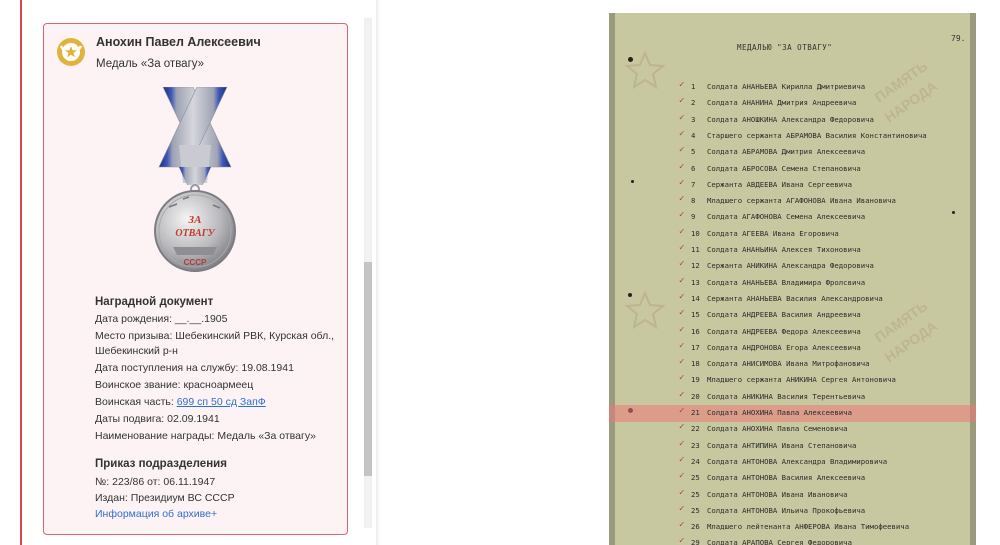 This screenshot has width=1000, height=545. Describe the element at coordinates (195, 220) in the screenshot. I see `medal-inscription-top: ЗА` at that location.